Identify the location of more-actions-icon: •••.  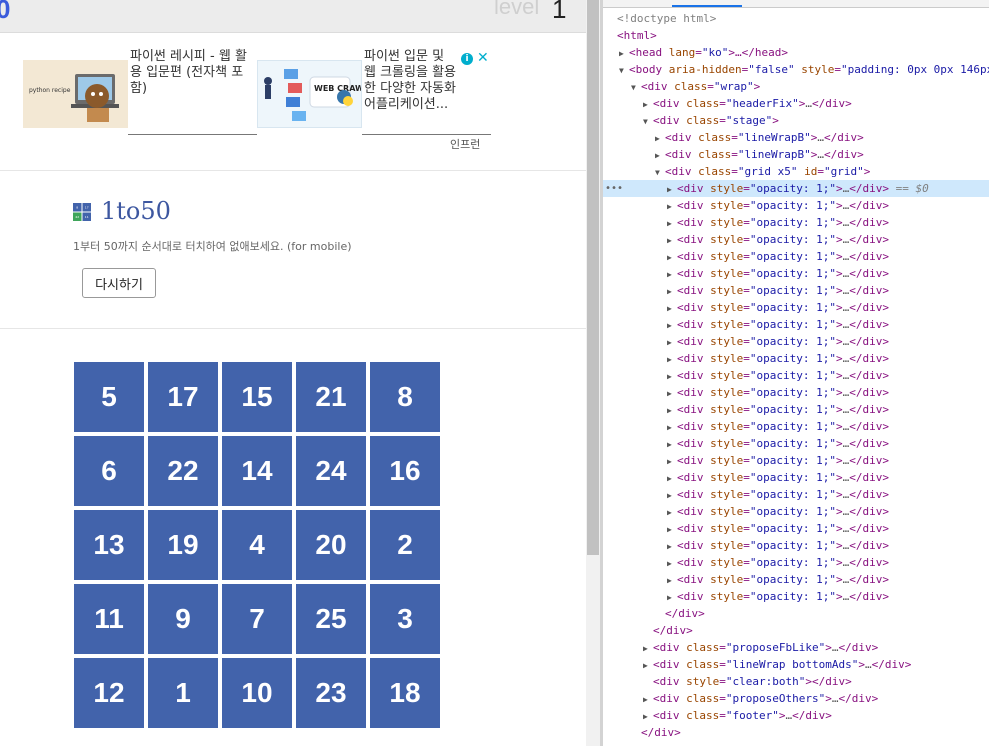
(614, 188).